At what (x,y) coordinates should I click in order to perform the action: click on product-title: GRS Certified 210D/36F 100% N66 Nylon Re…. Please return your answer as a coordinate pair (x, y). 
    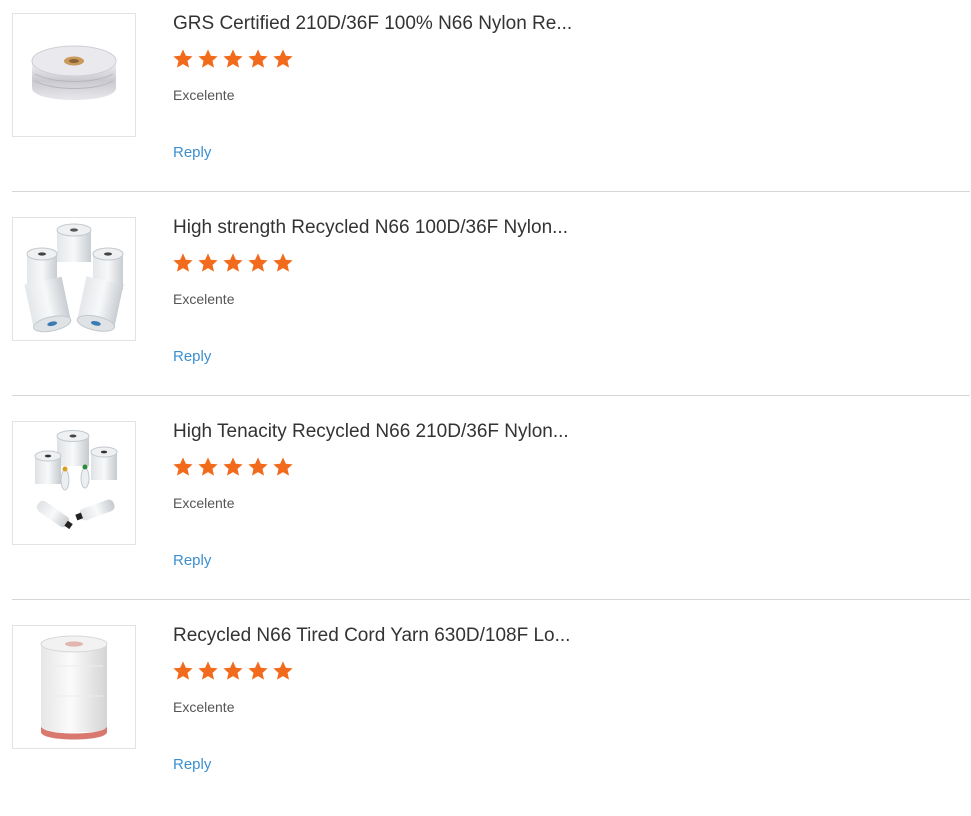
    Looking at the image, I should click on (372, 24).